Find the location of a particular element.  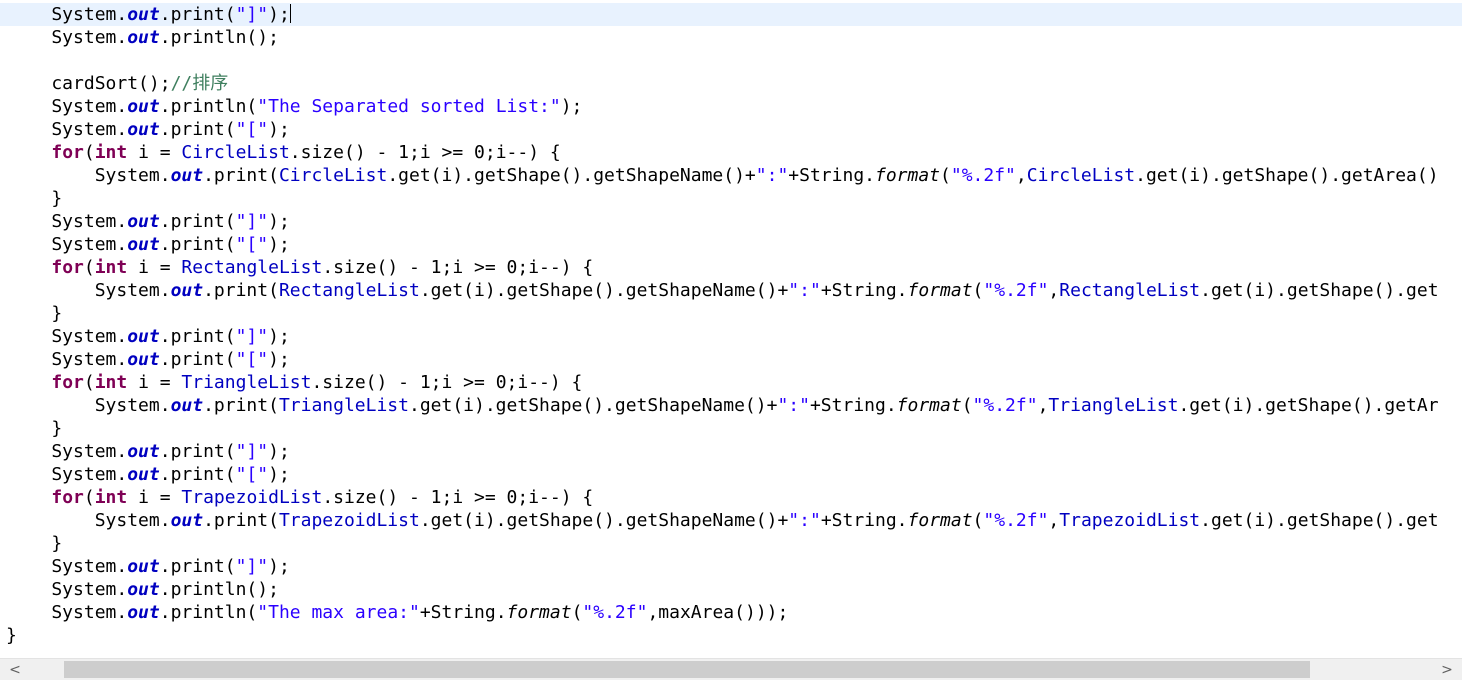

code-text: , is located at coordinates (1021, 175).